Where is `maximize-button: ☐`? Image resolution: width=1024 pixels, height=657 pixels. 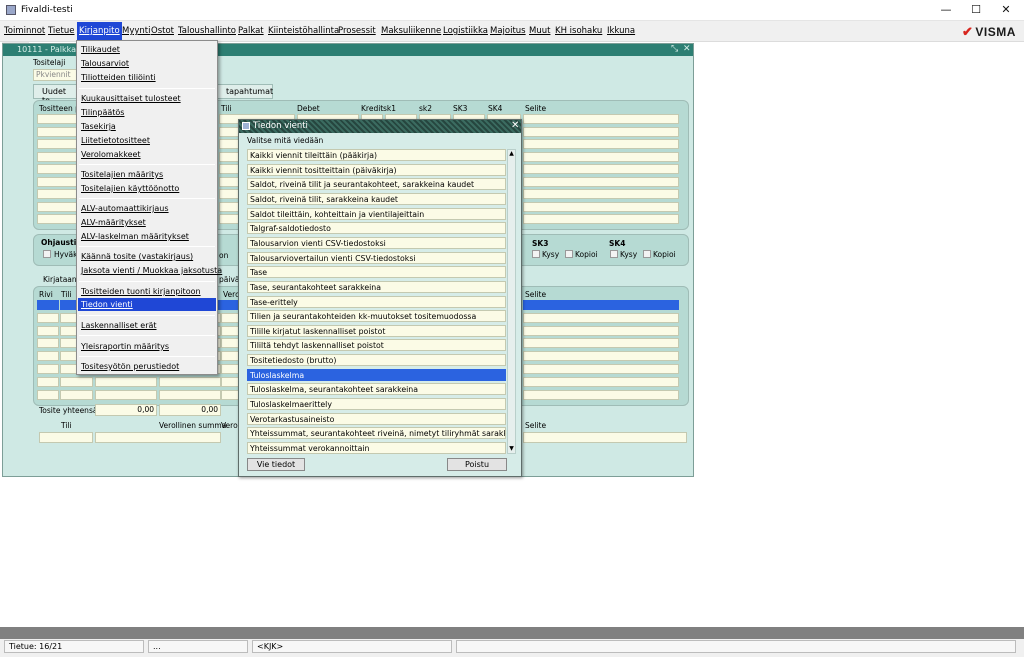
maximize-button: ☐ is located at coordinates (976, 10).